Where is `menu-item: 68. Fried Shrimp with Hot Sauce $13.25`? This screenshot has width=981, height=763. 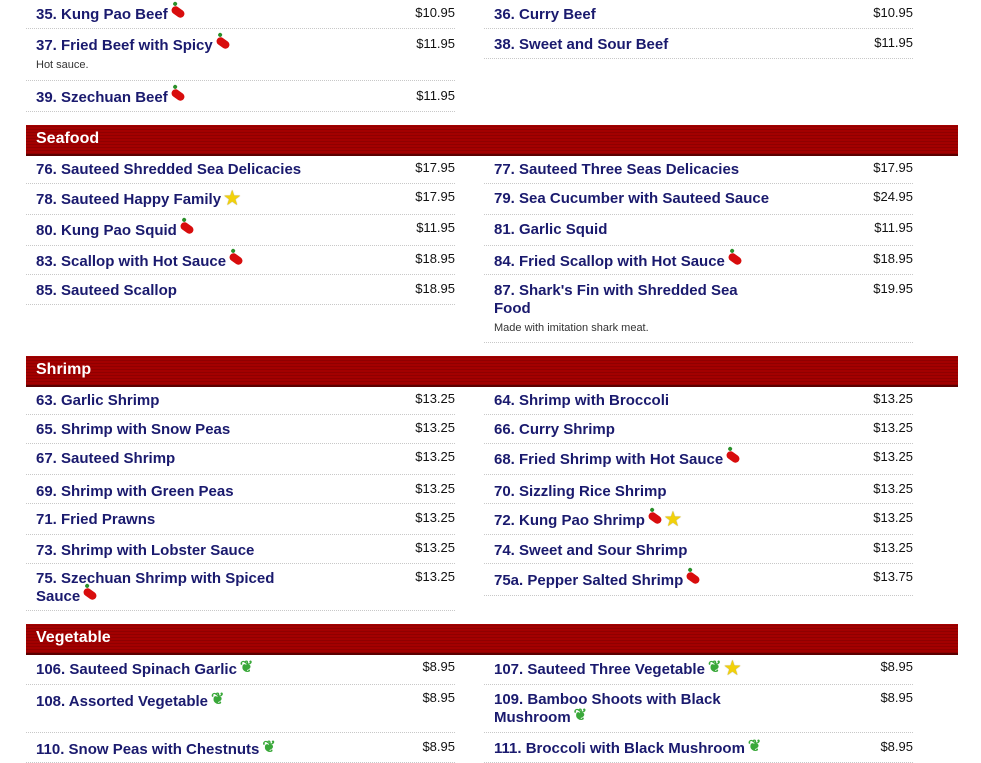
menu-item: 68. Fried Shrimp with Hot Sauce $13.25 is located at coordinates (698, 459).